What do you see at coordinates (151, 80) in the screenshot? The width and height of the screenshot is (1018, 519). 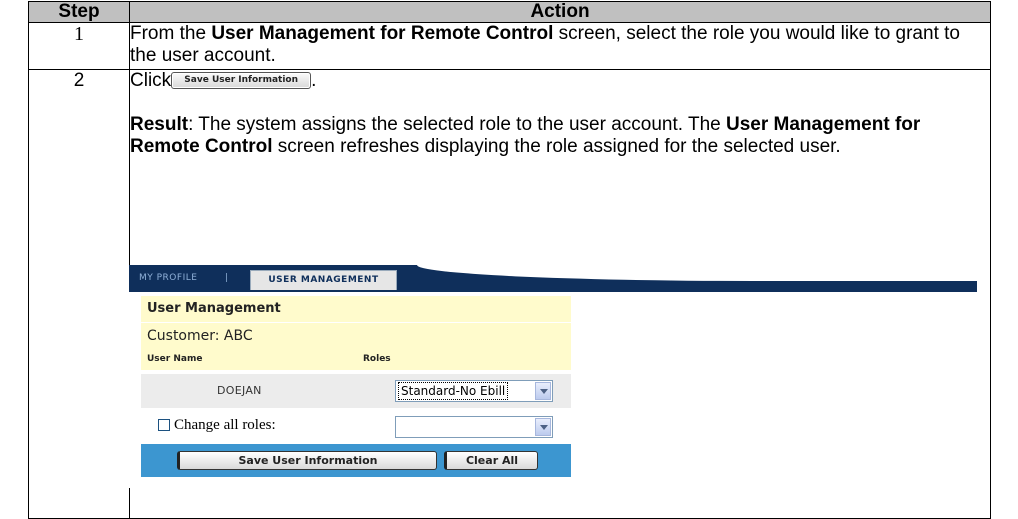 I see `action-text: Click` at bounding box center [151, 80].